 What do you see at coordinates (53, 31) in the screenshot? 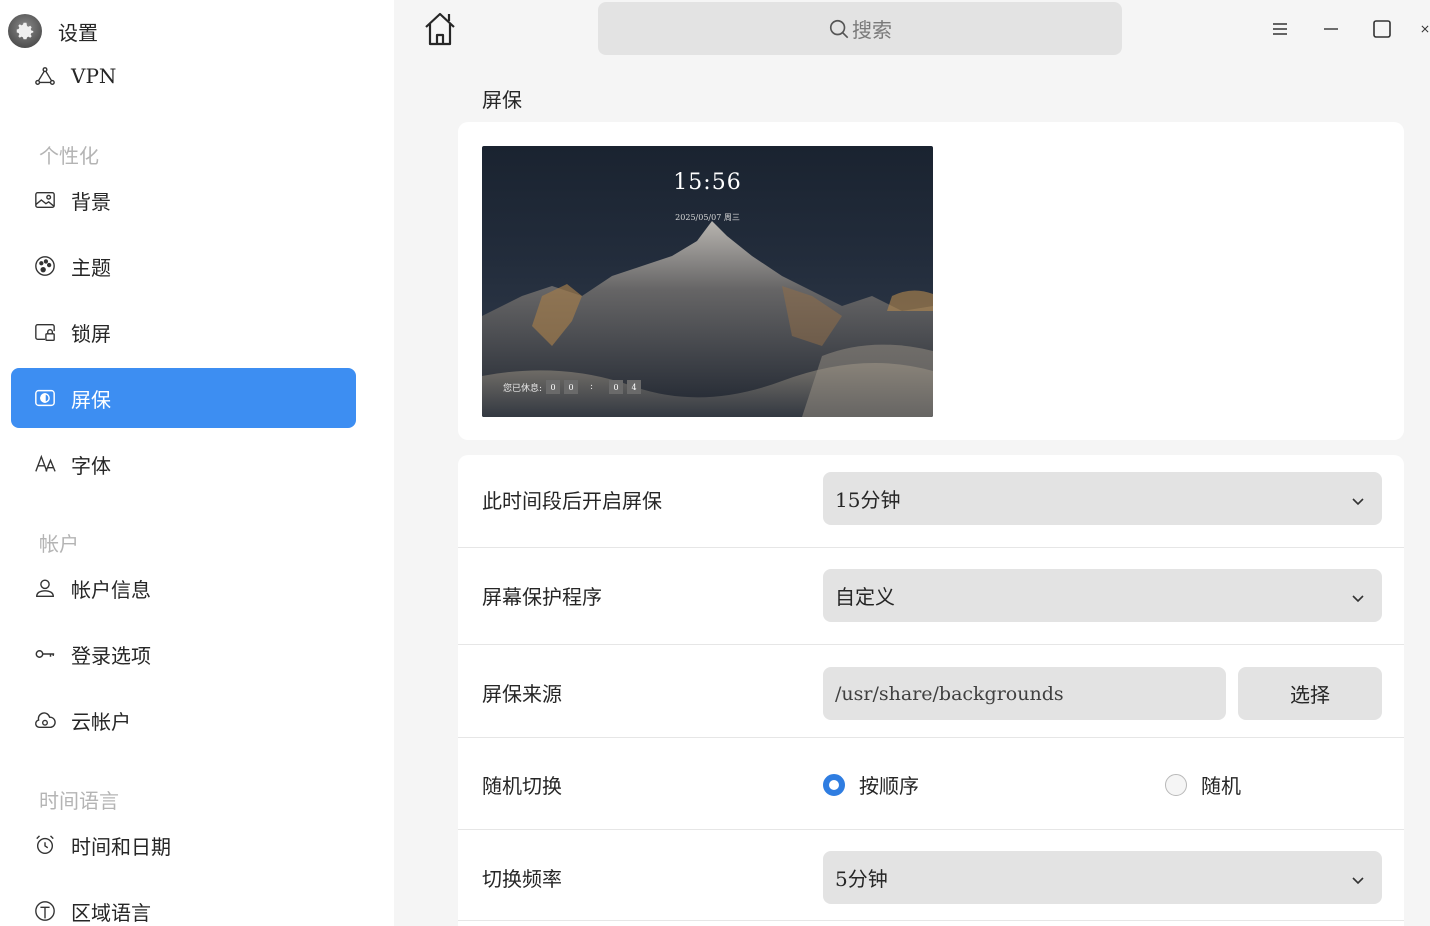
I see `app-header: 设置` at bounding box center [53, 31].